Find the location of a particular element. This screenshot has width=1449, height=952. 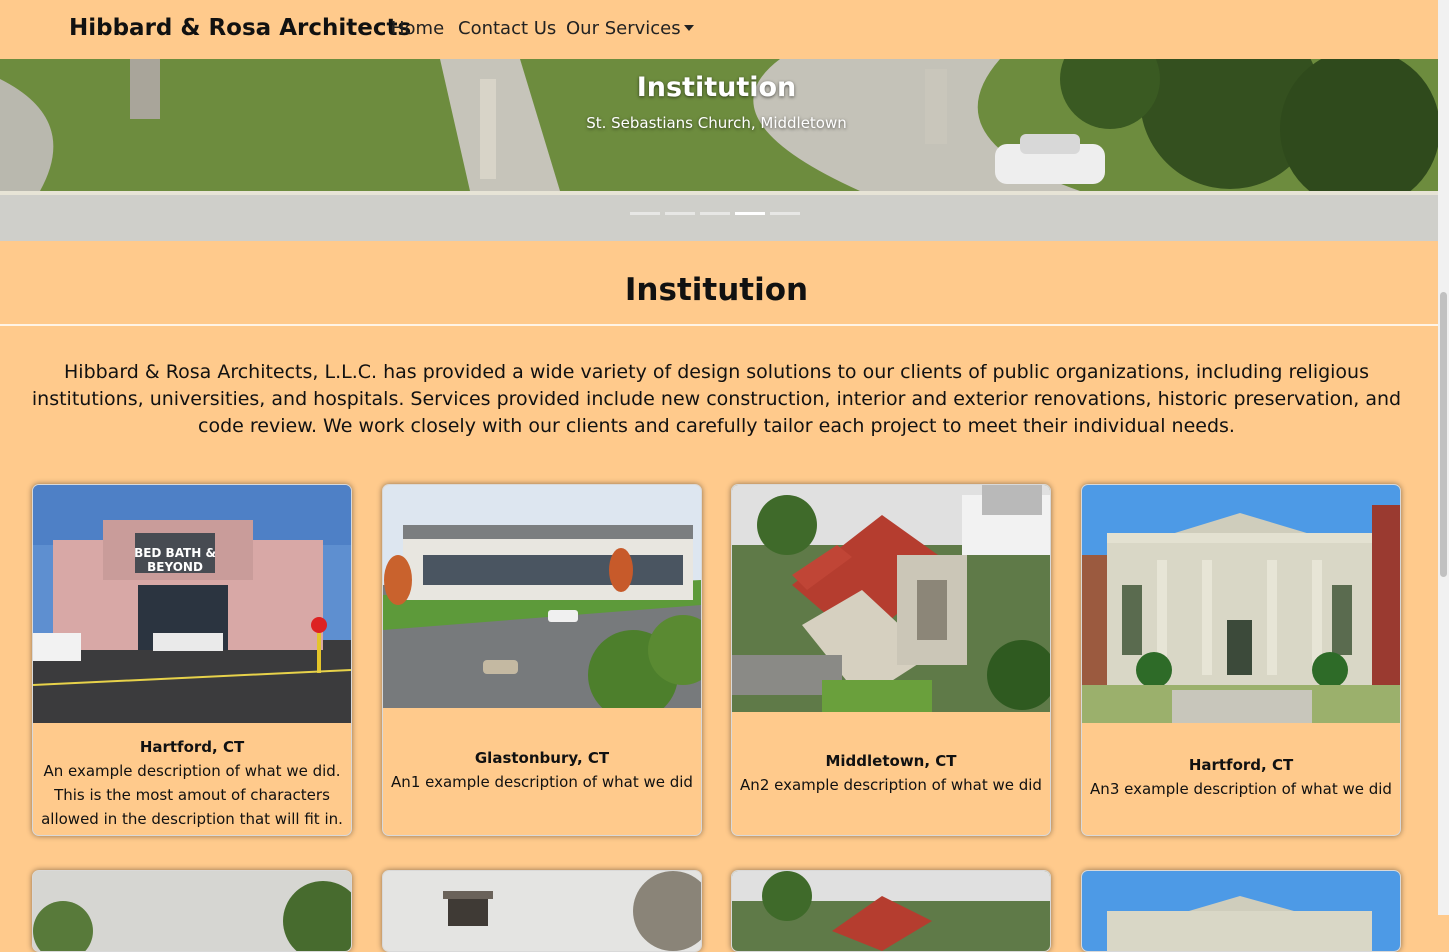

nav-services-label: Our Services is located at coordinates (623, 28).